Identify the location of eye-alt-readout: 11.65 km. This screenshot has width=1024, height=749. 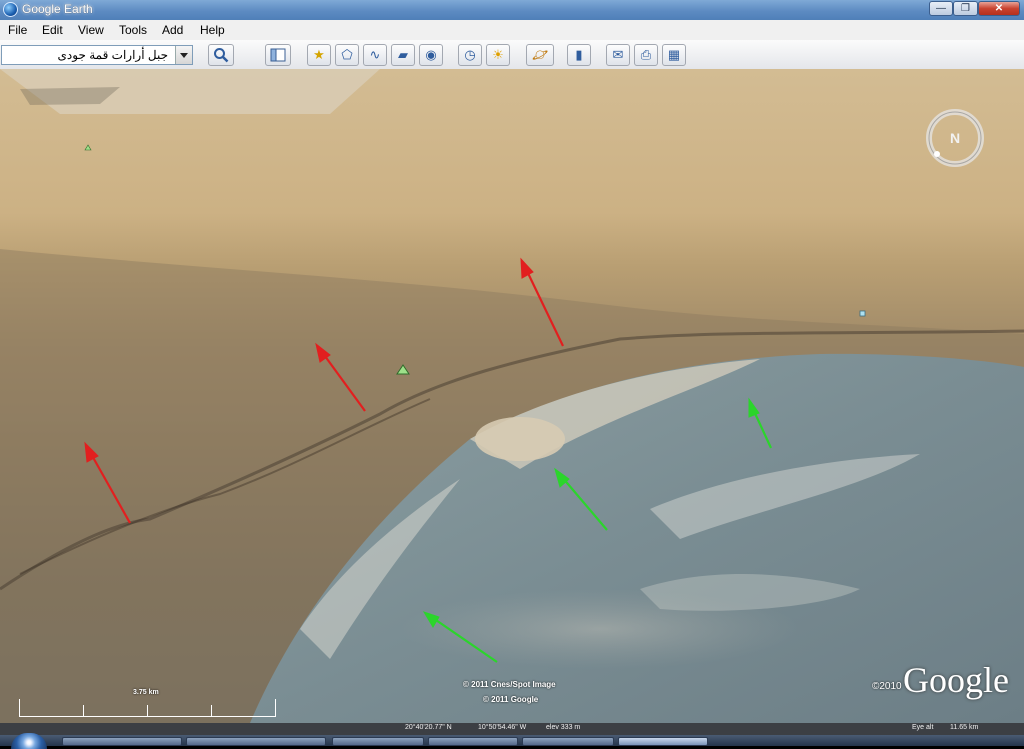
(964, 727).